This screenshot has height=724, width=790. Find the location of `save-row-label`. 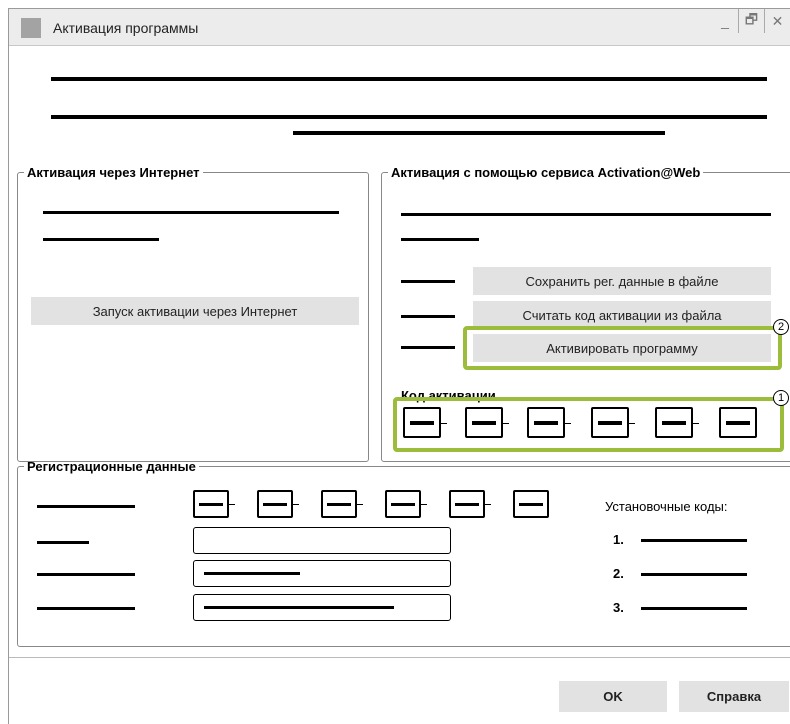

save-row-label is located at coordinates (428, 281).